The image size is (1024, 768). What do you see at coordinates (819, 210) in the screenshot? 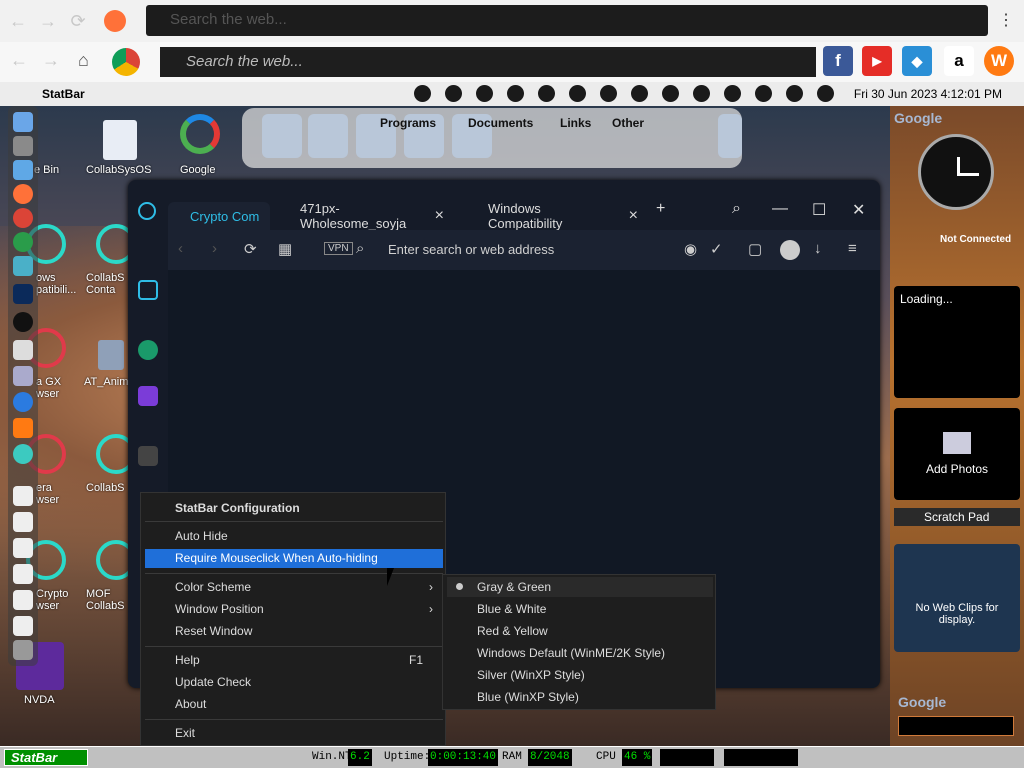
I see `maximize-icon: ☐` at bounding box center [819, 210].